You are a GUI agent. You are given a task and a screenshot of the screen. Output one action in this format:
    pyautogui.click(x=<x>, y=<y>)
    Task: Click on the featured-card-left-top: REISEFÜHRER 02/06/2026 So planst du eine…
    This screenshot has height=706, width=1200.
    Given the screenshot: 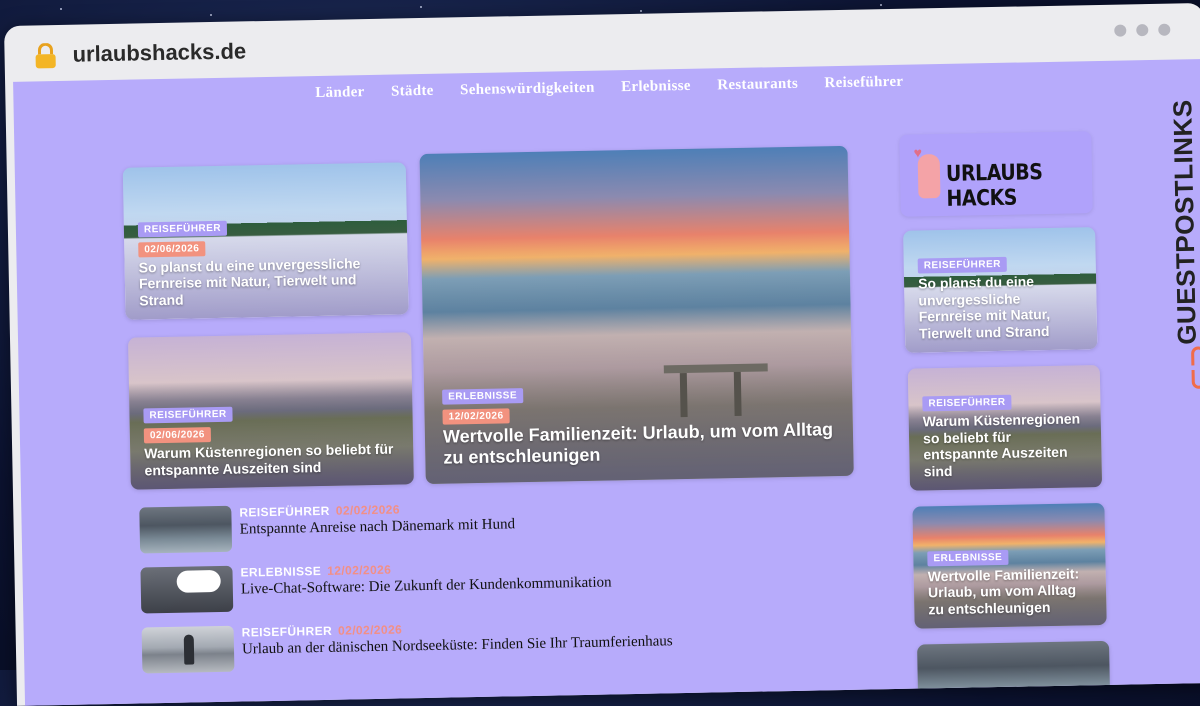 What is the action you would take?
    pyautogui.click(x=265, y=241)
    